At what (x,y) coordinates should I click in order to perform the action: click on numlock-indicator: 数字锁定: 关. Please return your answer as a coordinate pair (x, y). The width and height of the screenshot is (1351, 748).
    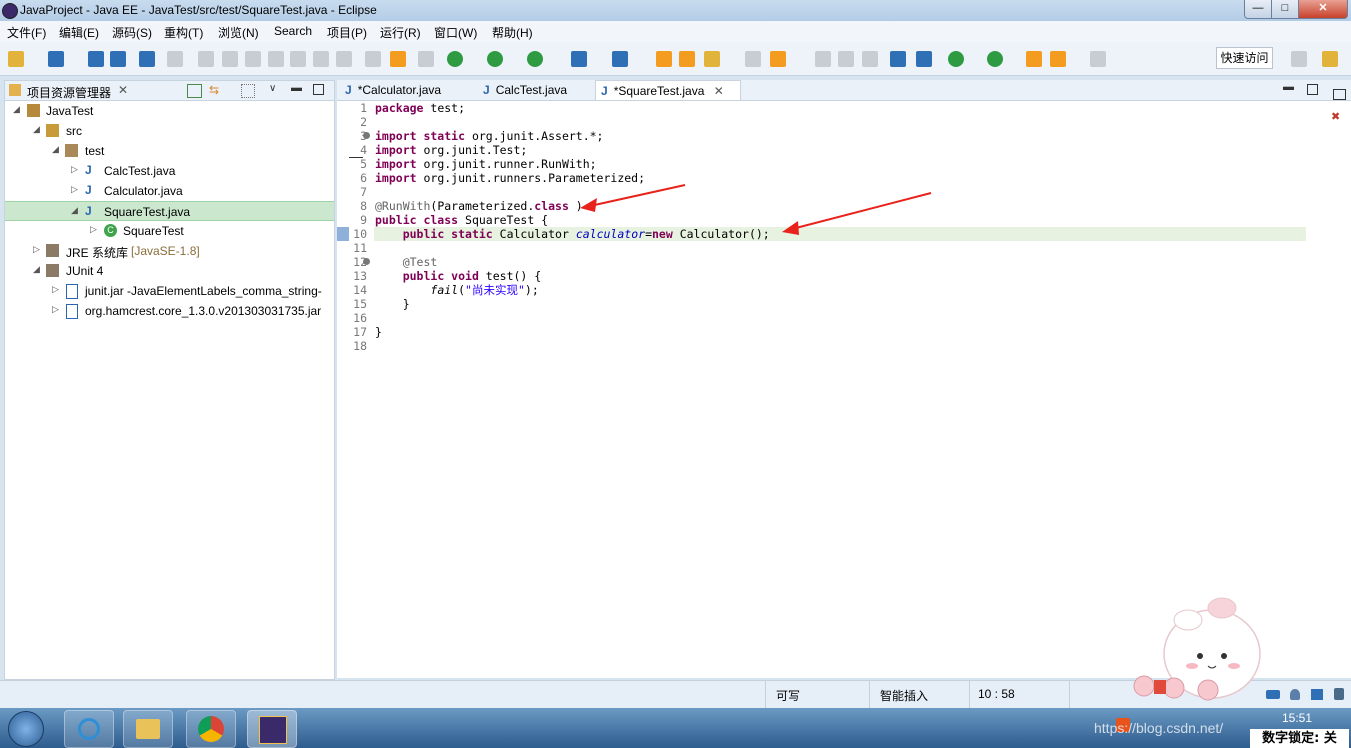
    Looking at the image, I should click on (1299, 738).